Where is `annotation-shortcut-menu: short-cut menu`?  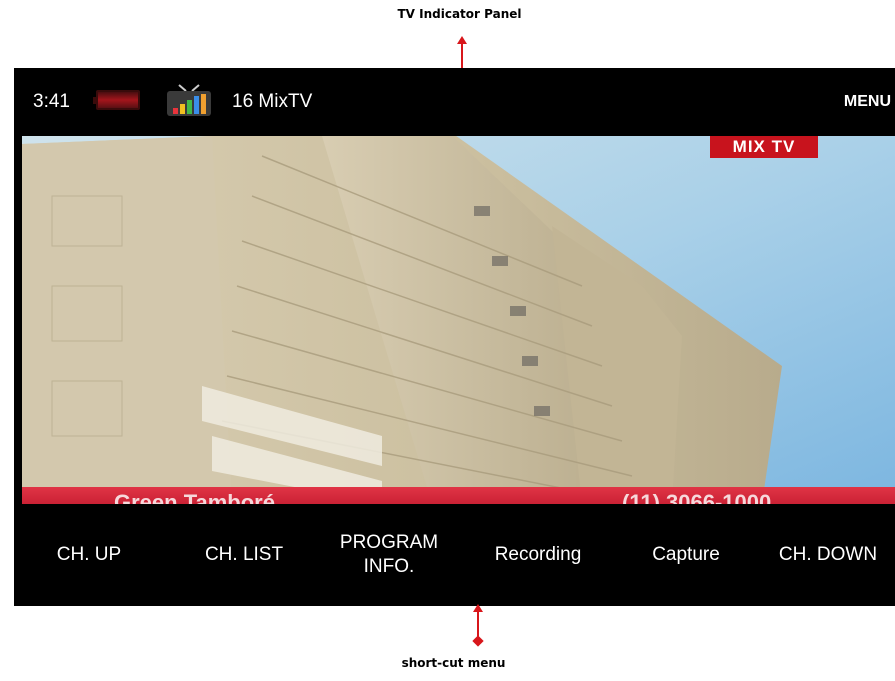
annotation-shortcut-menu: short-cut menu is located at coordinates (453, 663).